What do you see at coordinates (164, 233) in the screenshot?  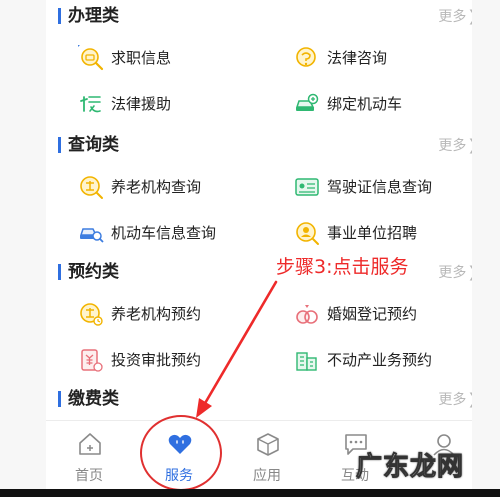 I see `service-item-label: 机动车信息查询` at bounding box center [164, 233].